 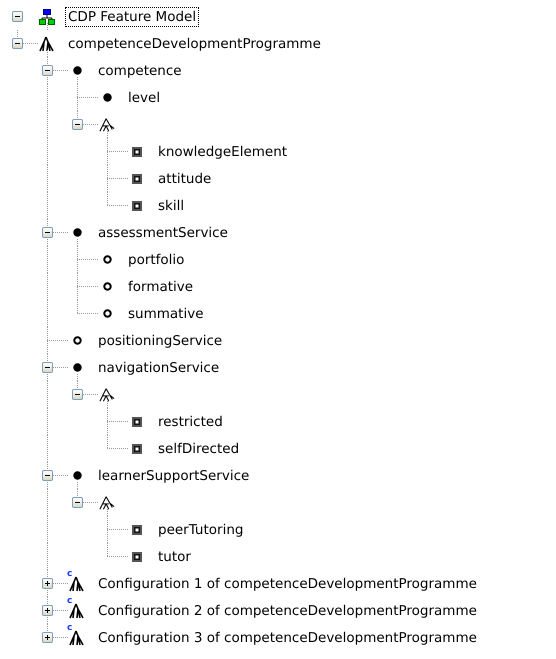 I want to click on tree-item: Configuration 2 of competenceDevelopmentProgramme, so click(x=287, y=610).